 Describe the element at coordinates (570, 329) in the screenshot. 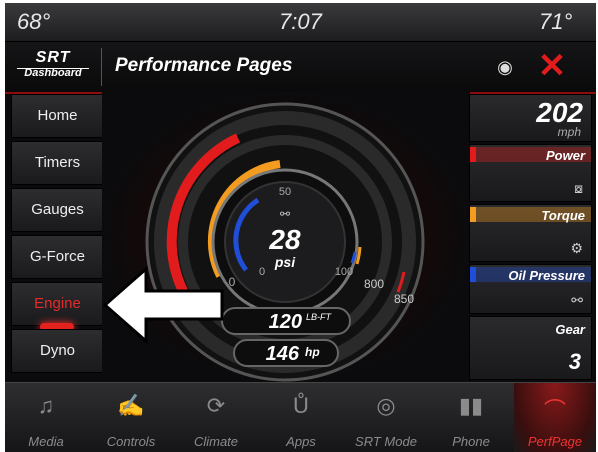

I see `gear-label: Gear` at that location.